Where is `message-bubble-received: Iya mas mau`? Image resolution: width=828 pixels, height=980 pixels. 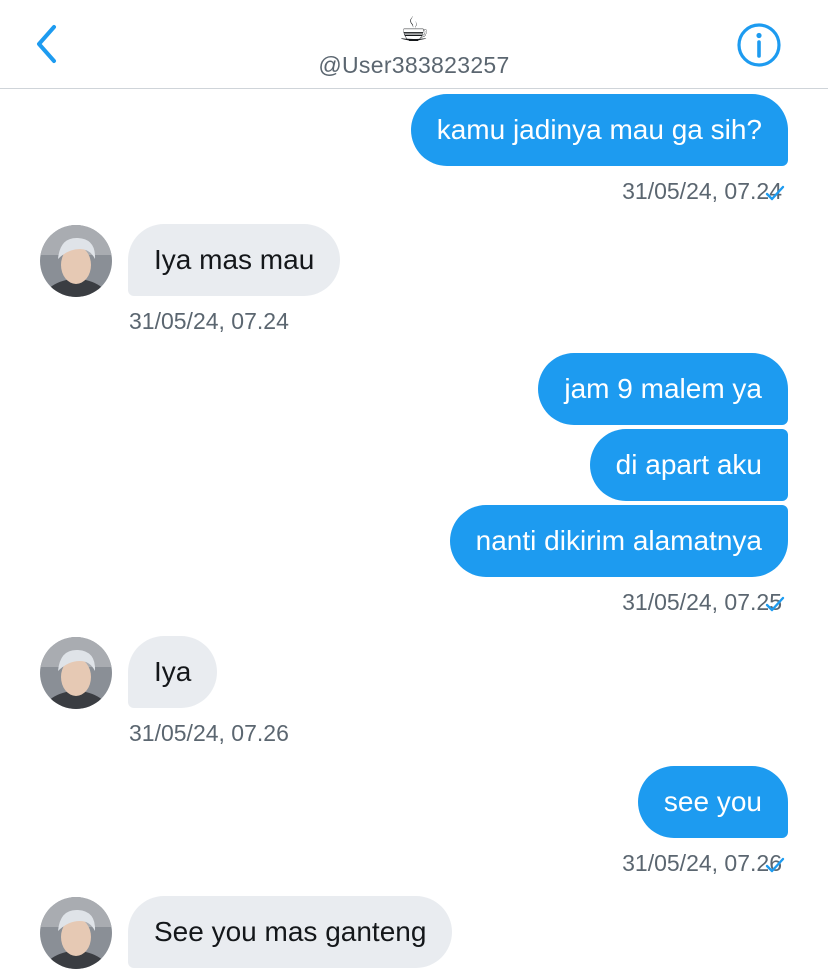 message-bubble-received: Iya mas mau is located at coordinates (234, 260).